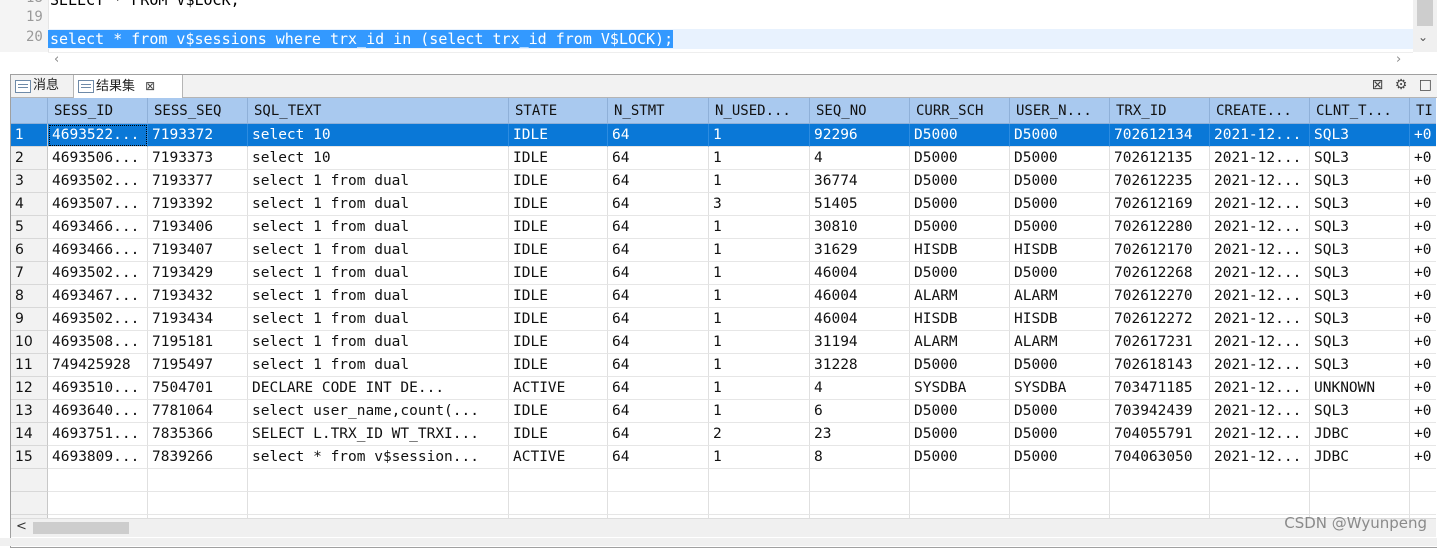 The width and height of the screenshot is (1437, 548). Describe the element at coordinates (1425, 26) in the screenshot. I see `editor-vertical-scrollbar: ⌄` at that location.